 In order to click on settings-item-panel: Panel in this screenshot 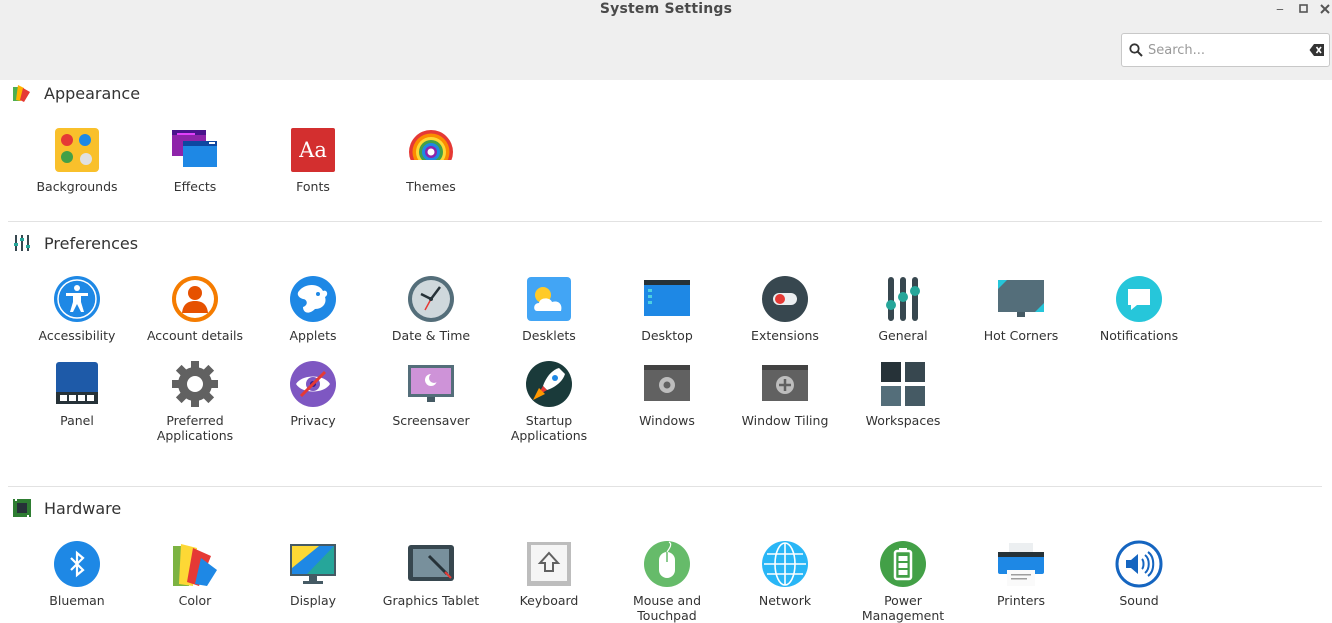, I will do `click(77, 394)`.